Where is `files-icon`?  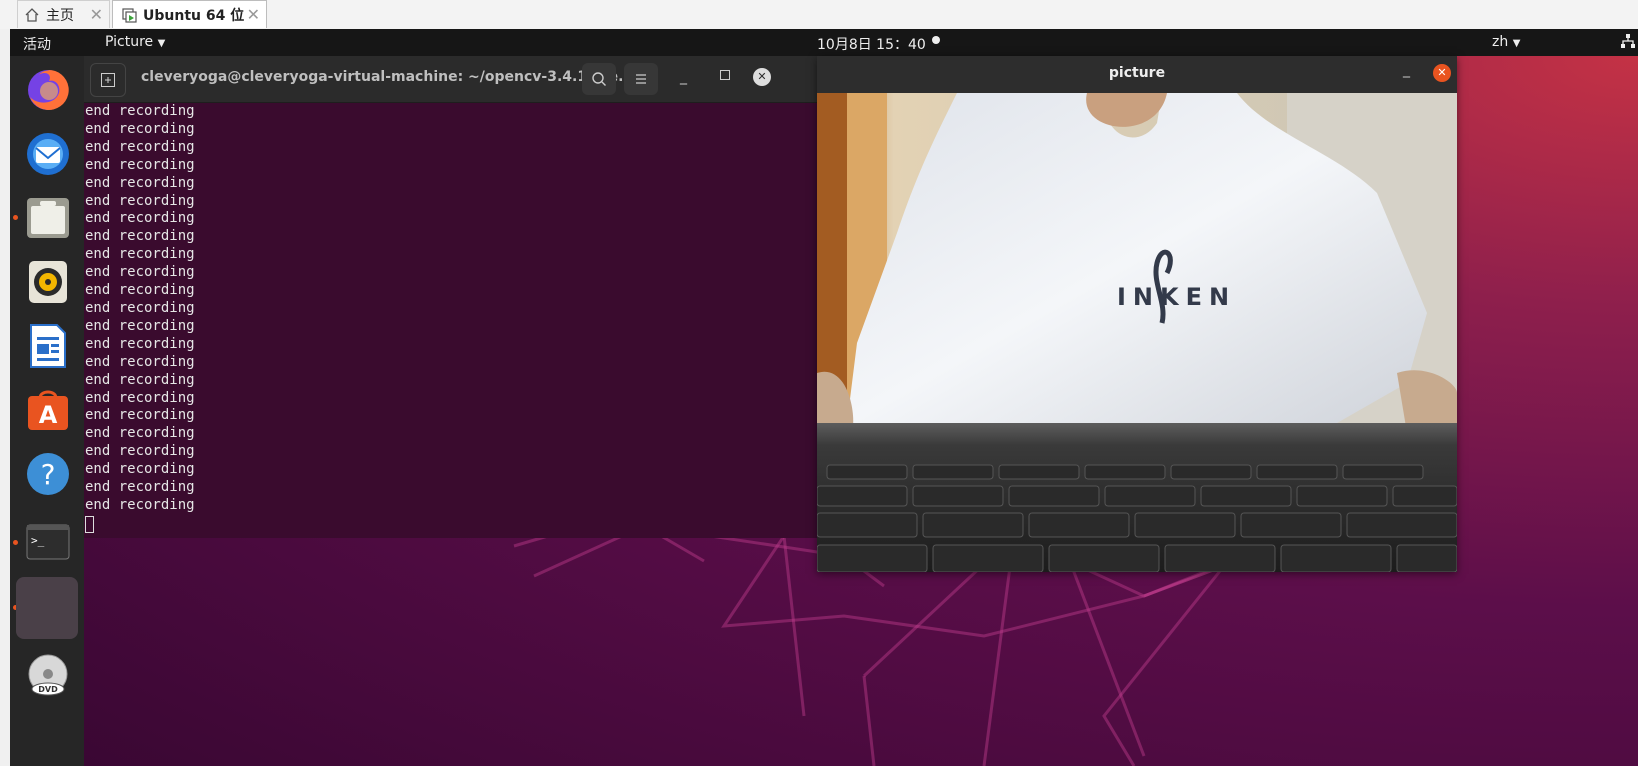 files-icon is located at coordinates (48, 218).